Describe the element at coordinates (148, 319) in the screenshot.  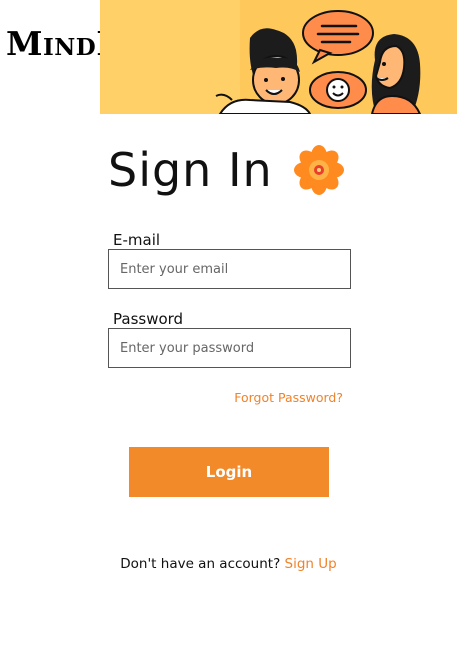
I see `password-label: Password` at that location.